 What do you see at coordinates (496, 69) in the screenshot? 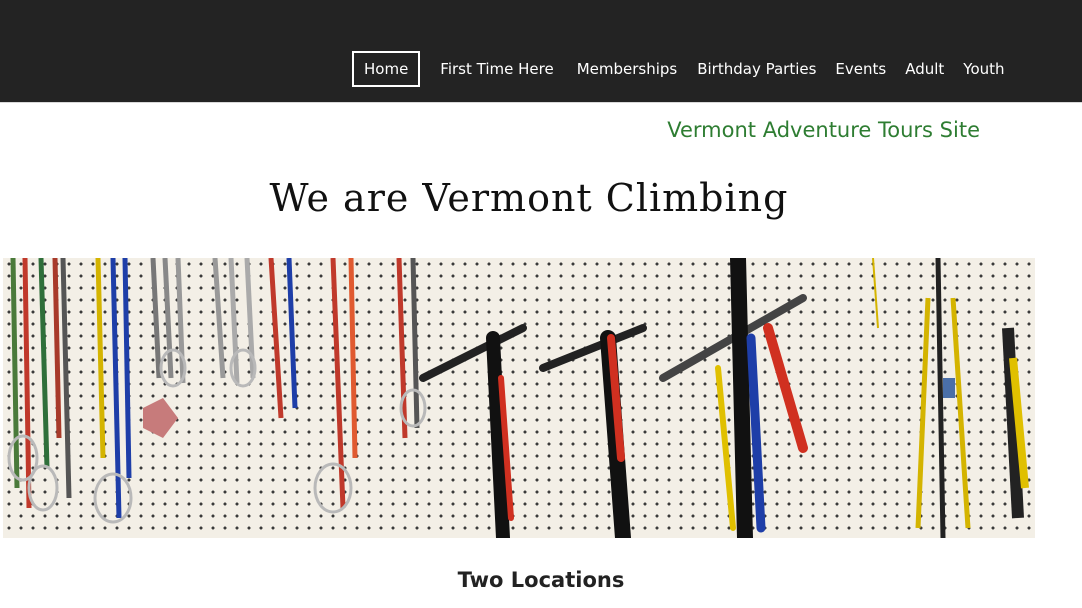
I see `nav-item-first-time-here: First Time Here` at bounding box center [496, 69].